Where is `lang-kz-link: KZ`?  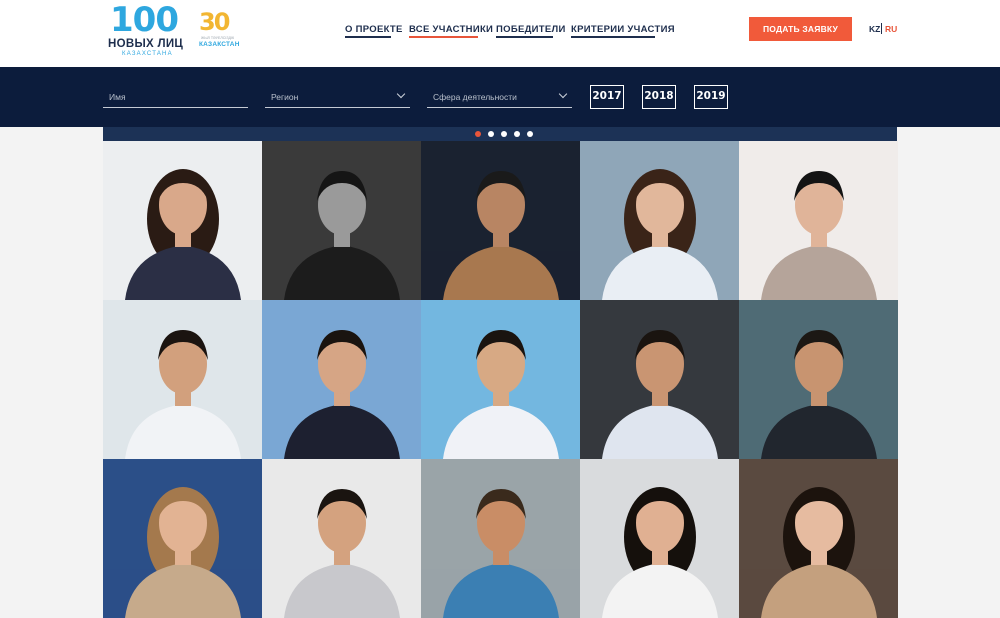
lang-kz-link: KZ is located at coordinates (874, 29).